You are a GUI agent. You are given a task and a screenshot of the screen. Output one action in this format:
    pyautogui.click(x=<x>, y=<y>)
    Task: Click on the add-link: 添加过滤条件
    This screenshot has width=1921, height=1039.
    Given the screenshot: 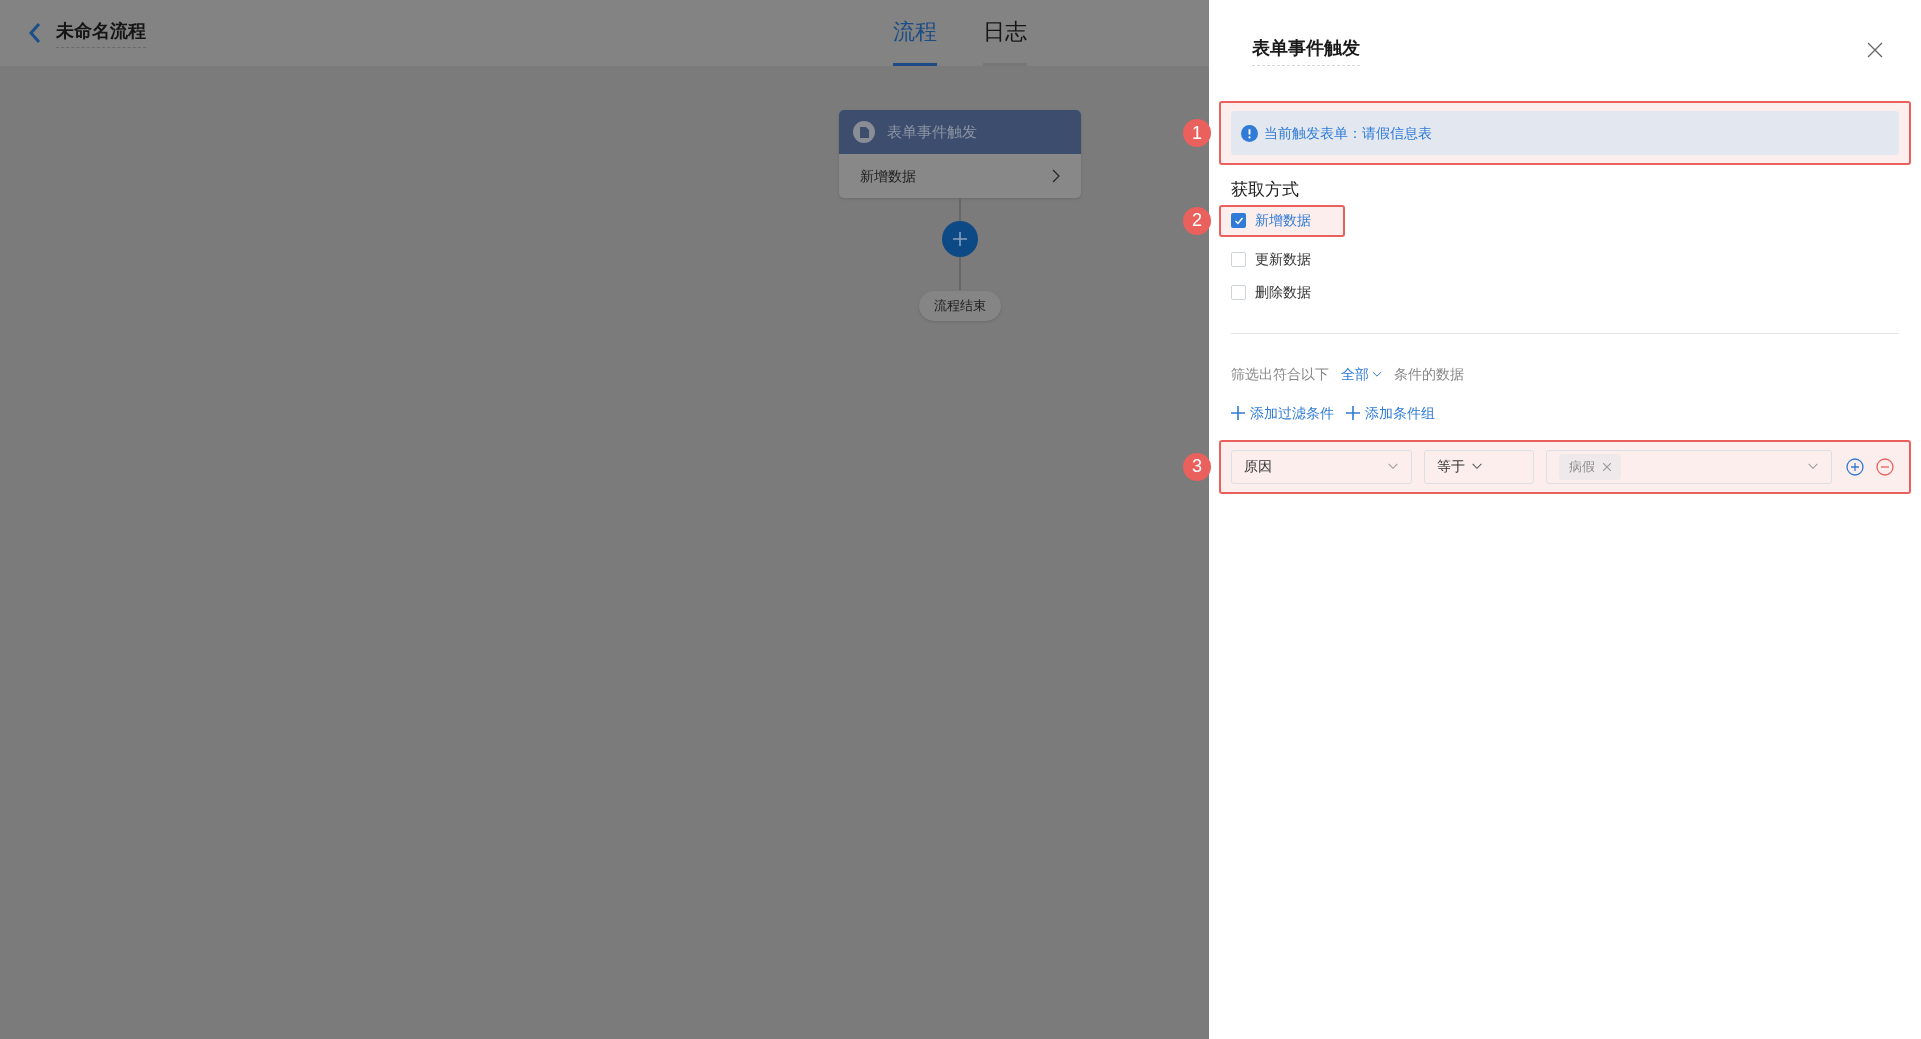 What is the action you would take?
    pyautogui.click(x=1282, y=413)
    